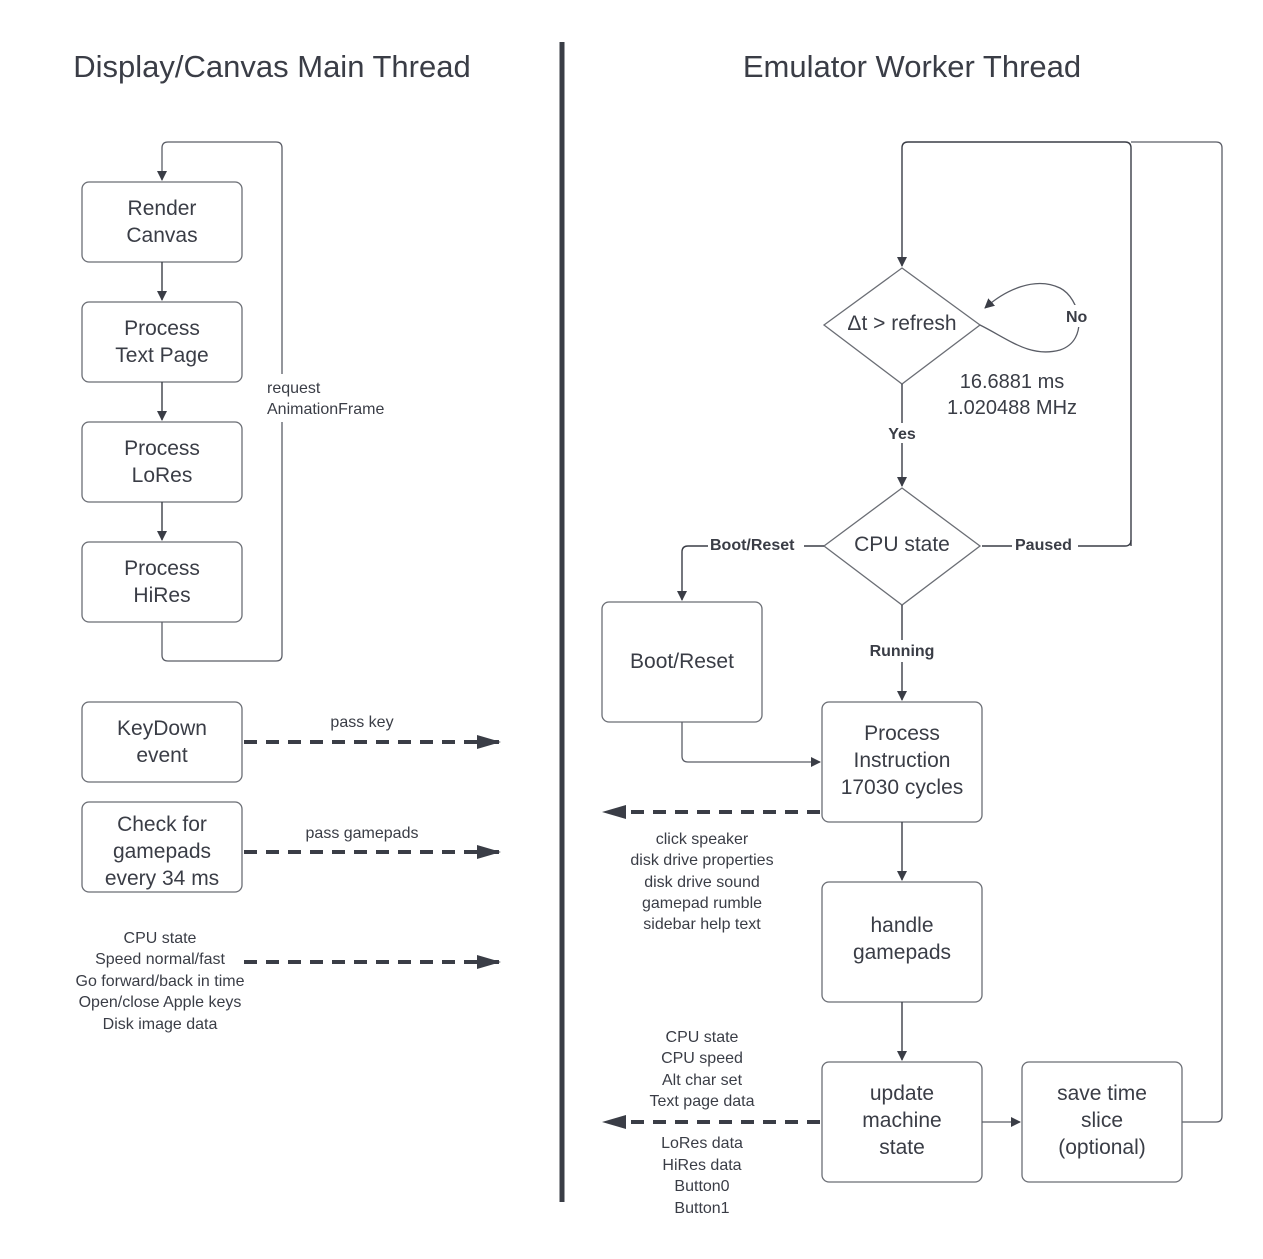 Image resolution: width=1263 pixels, height=1259 pixels. Describe the element at coordinates (1102, 1147) in the screenshot. I see `box-line: (optional)` at that location.